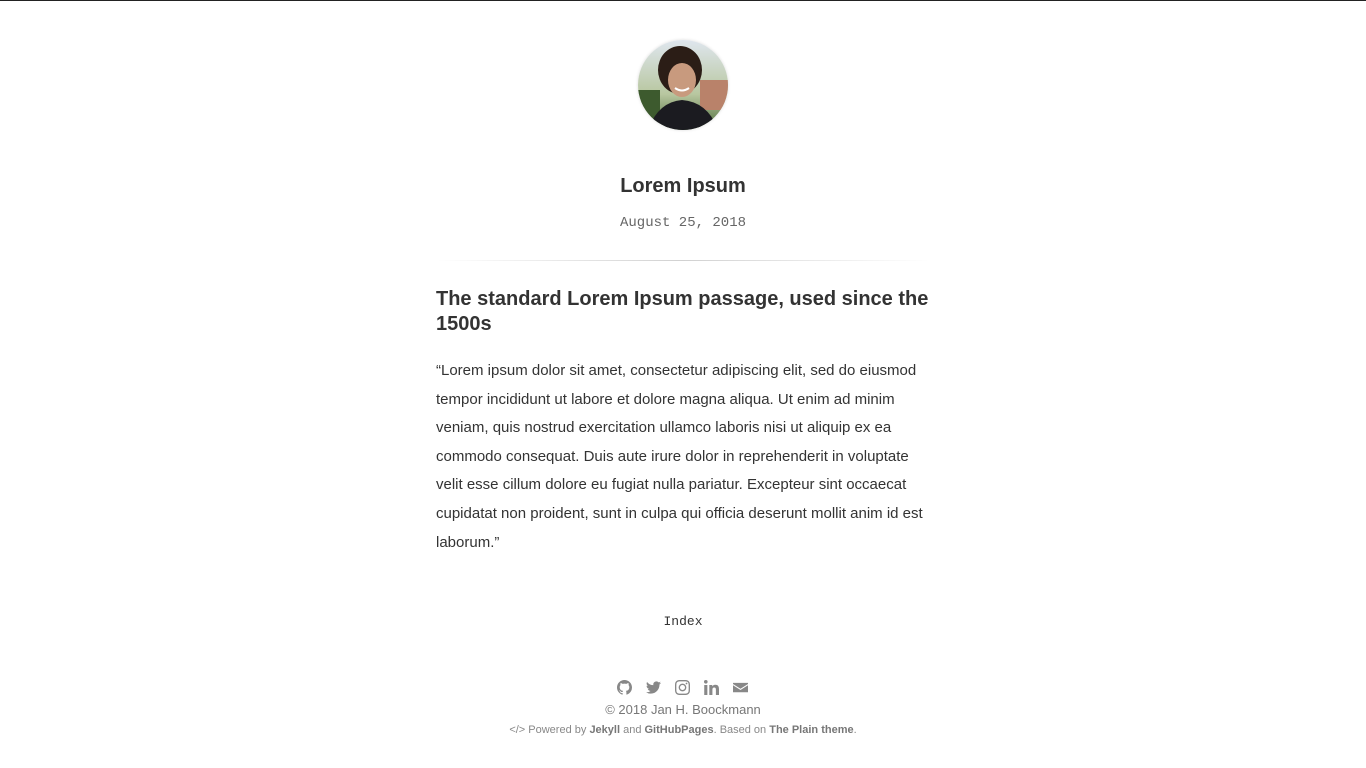 The height and width of the screenshot is (768, 1366). I want to click on envelope-icon, so click(741, 688).